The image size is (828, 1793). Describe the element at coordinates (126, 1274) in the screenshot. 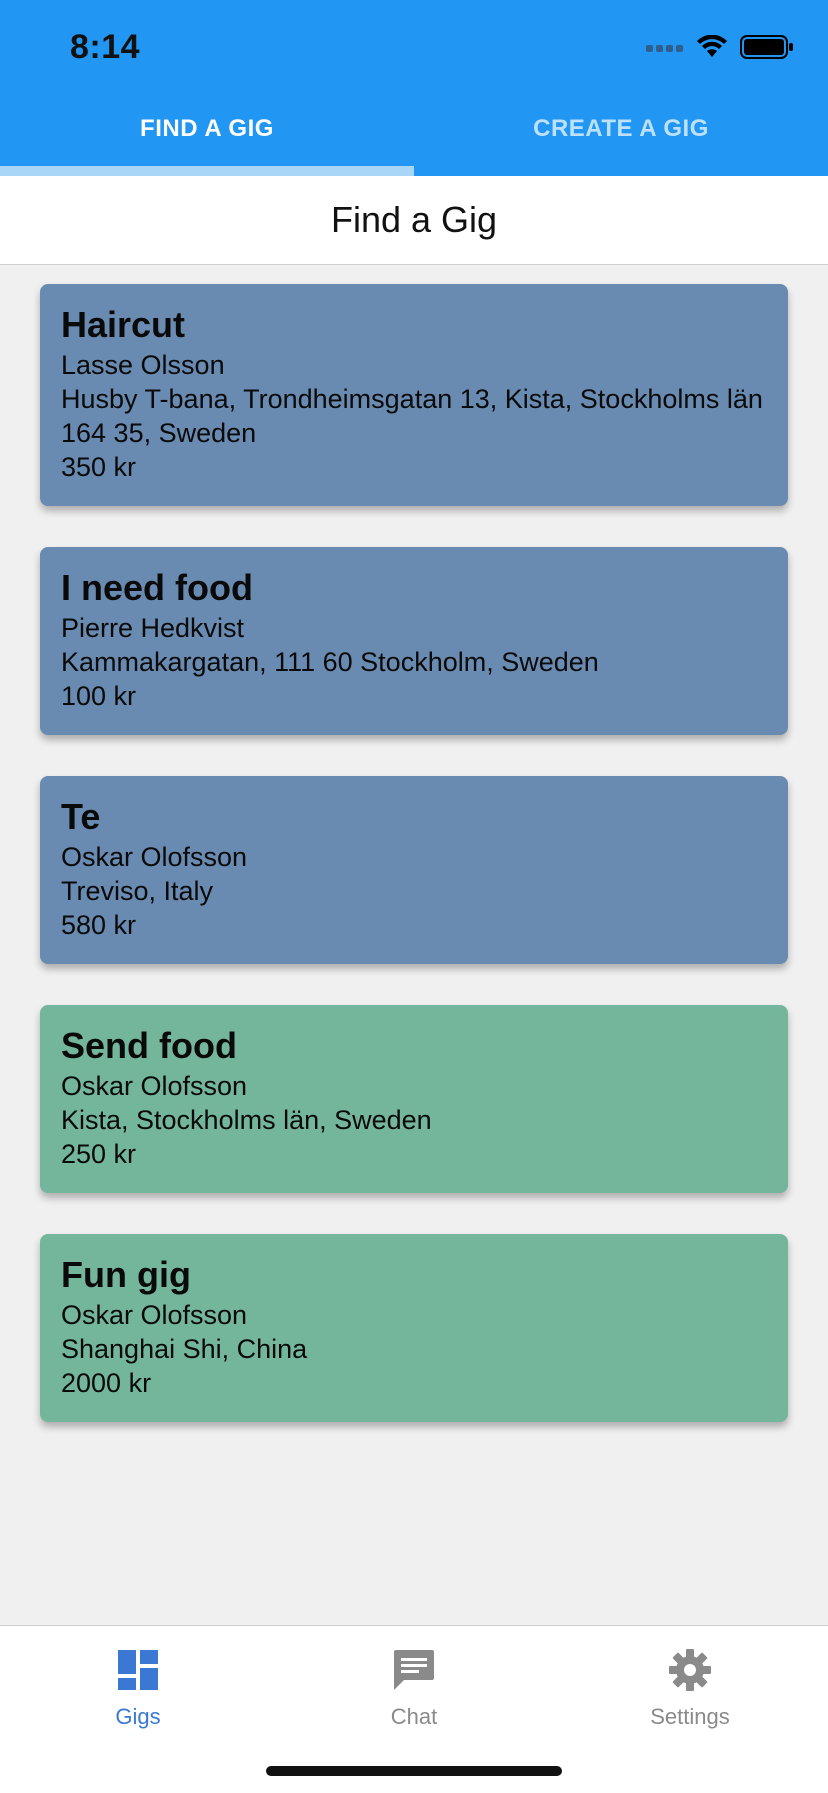

I see `gig-title: Fun gig` at that location.